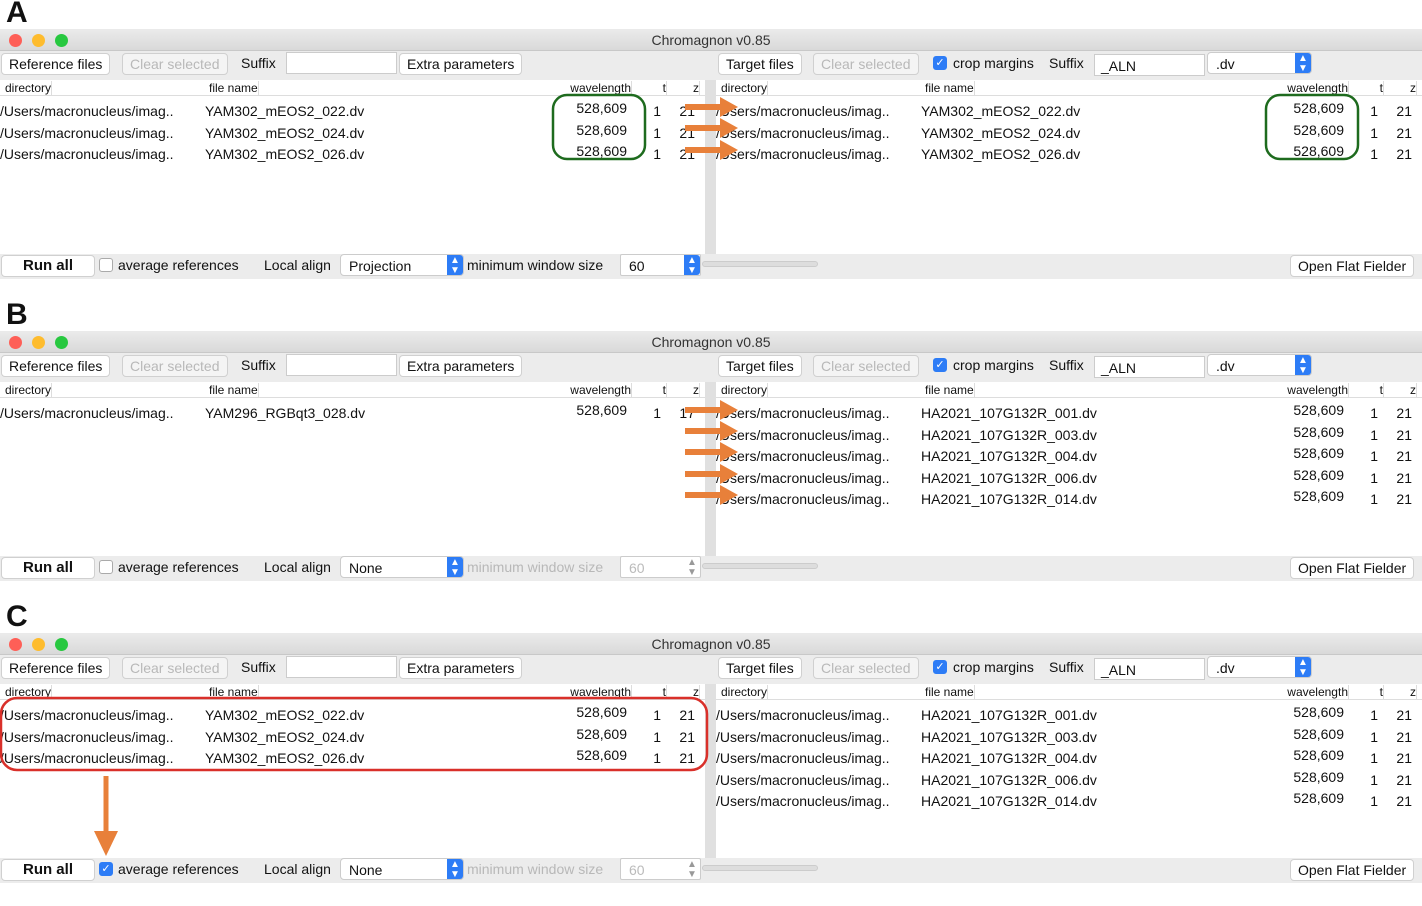 The height and width of the screenshot is (906, 1422). I want to click on average-references-checkbox: ✓, so click(106, 869).